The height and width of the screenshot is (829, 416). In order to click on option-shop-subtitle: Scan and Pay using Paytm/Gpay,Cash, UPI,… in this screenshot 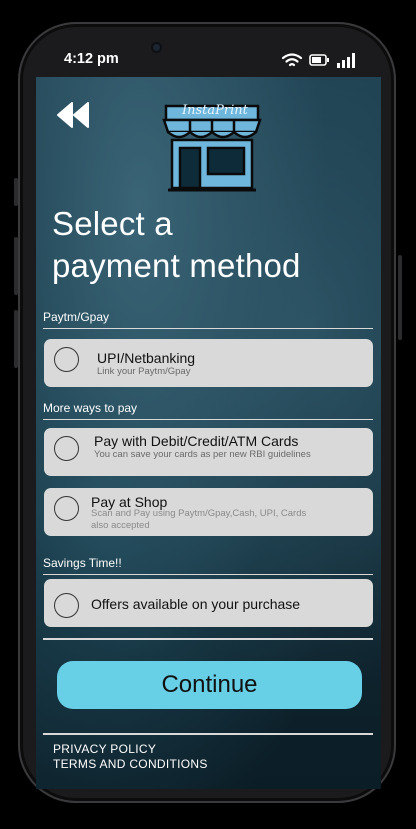, I will do `click(199, 519)`.